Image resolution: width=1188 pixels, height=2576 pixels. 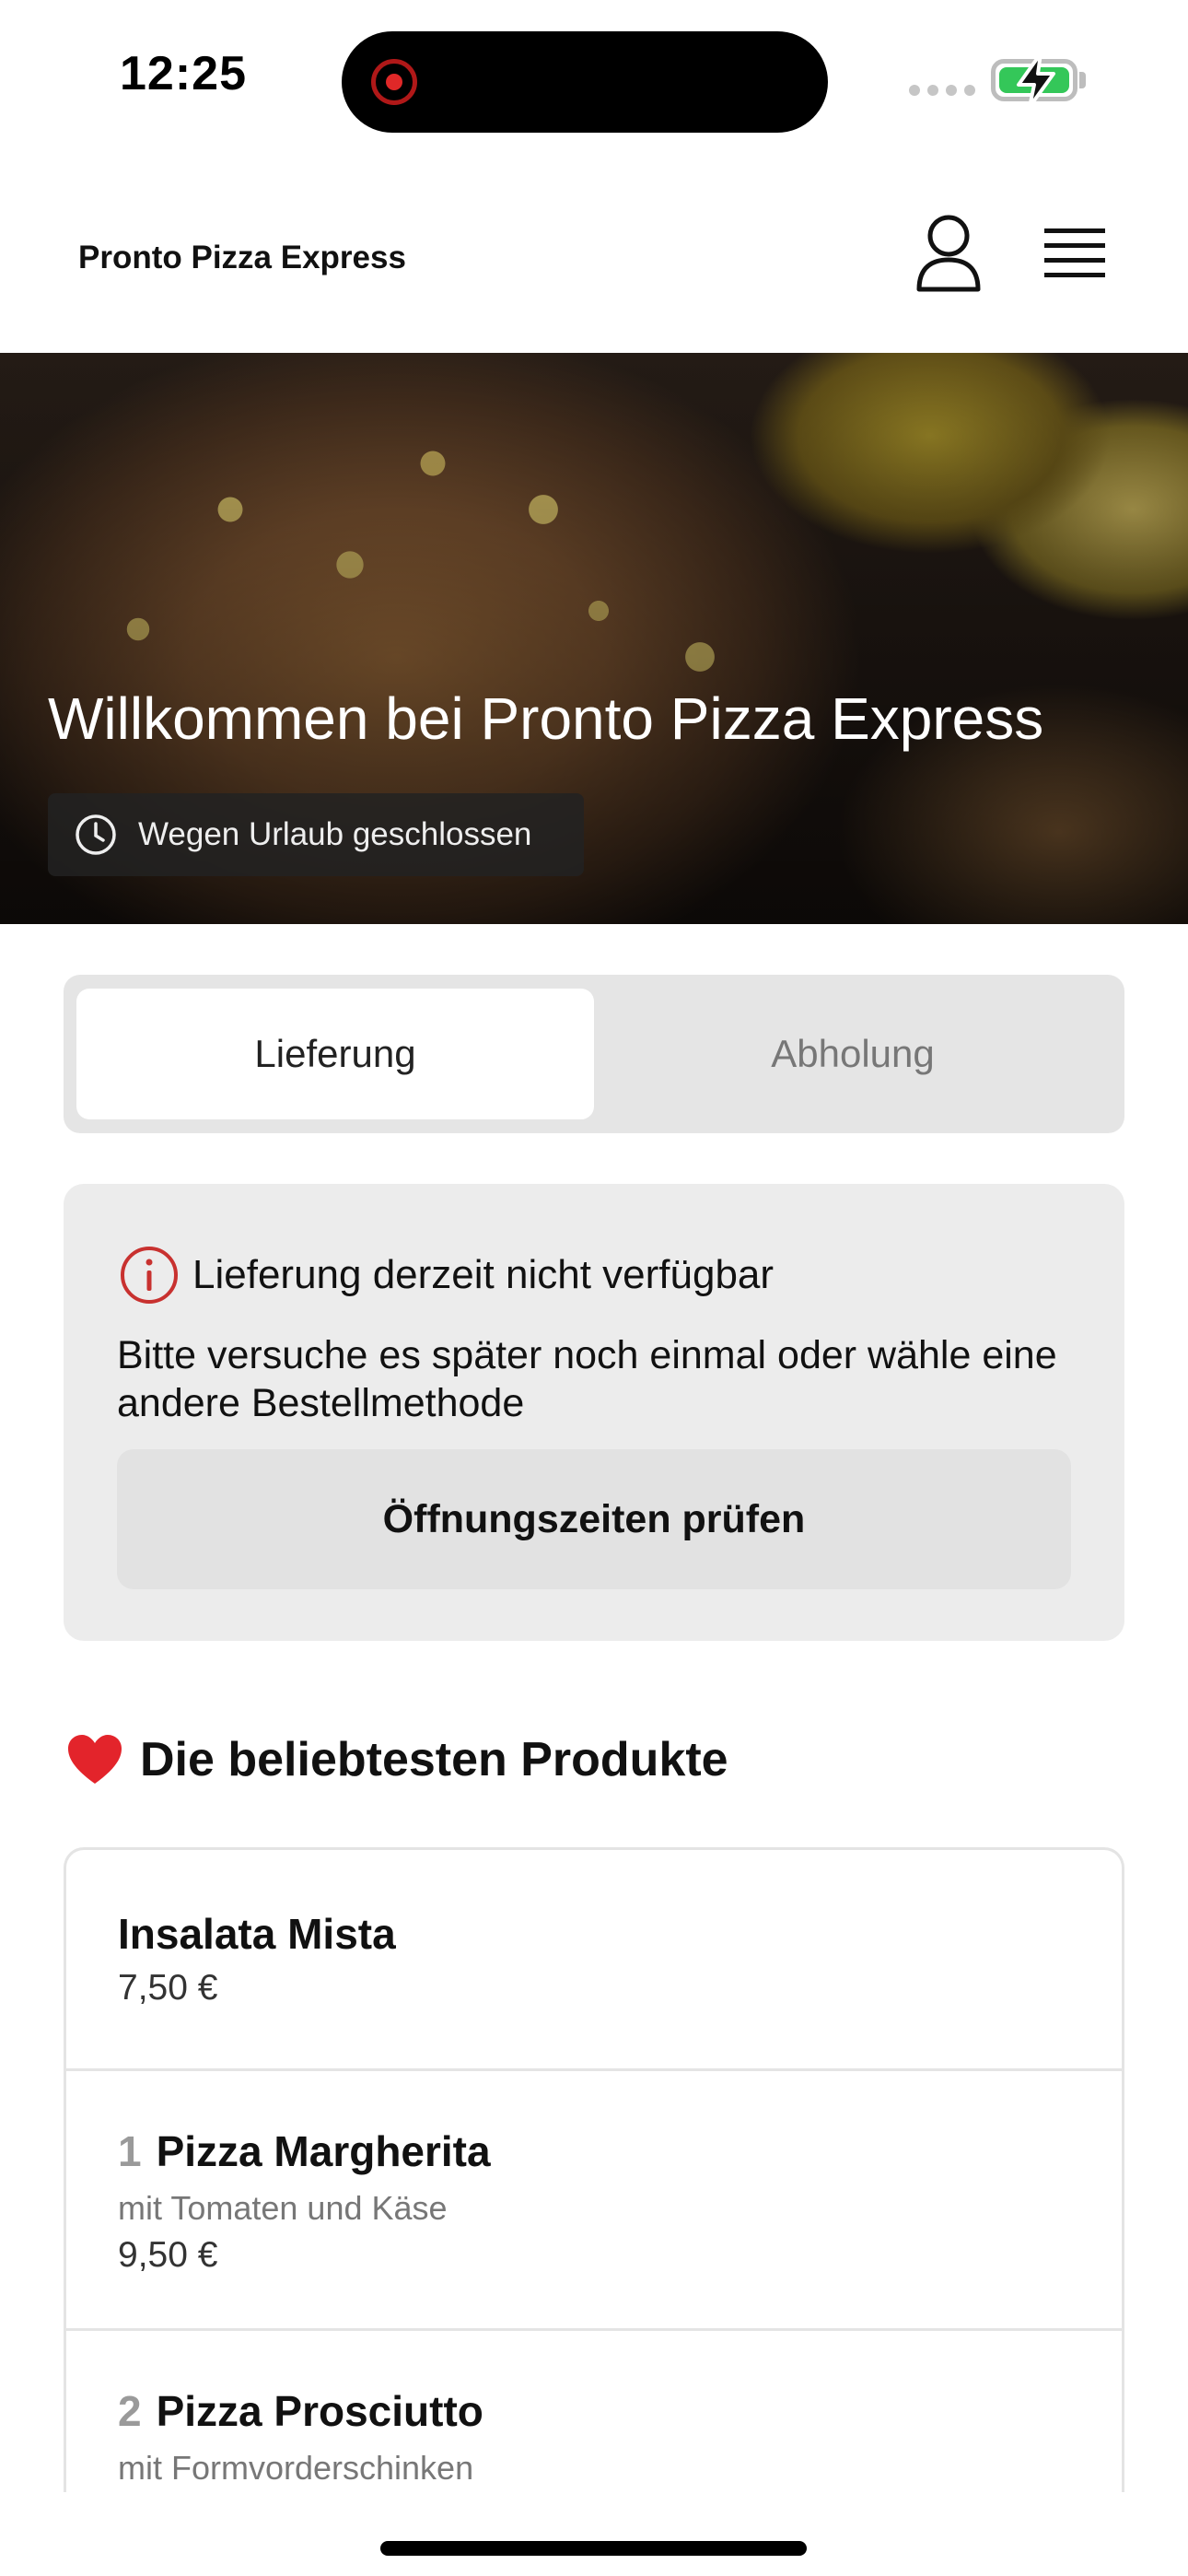 I want to click on product-name: Pizza Prosciutto, so click(x=319, y=2411).